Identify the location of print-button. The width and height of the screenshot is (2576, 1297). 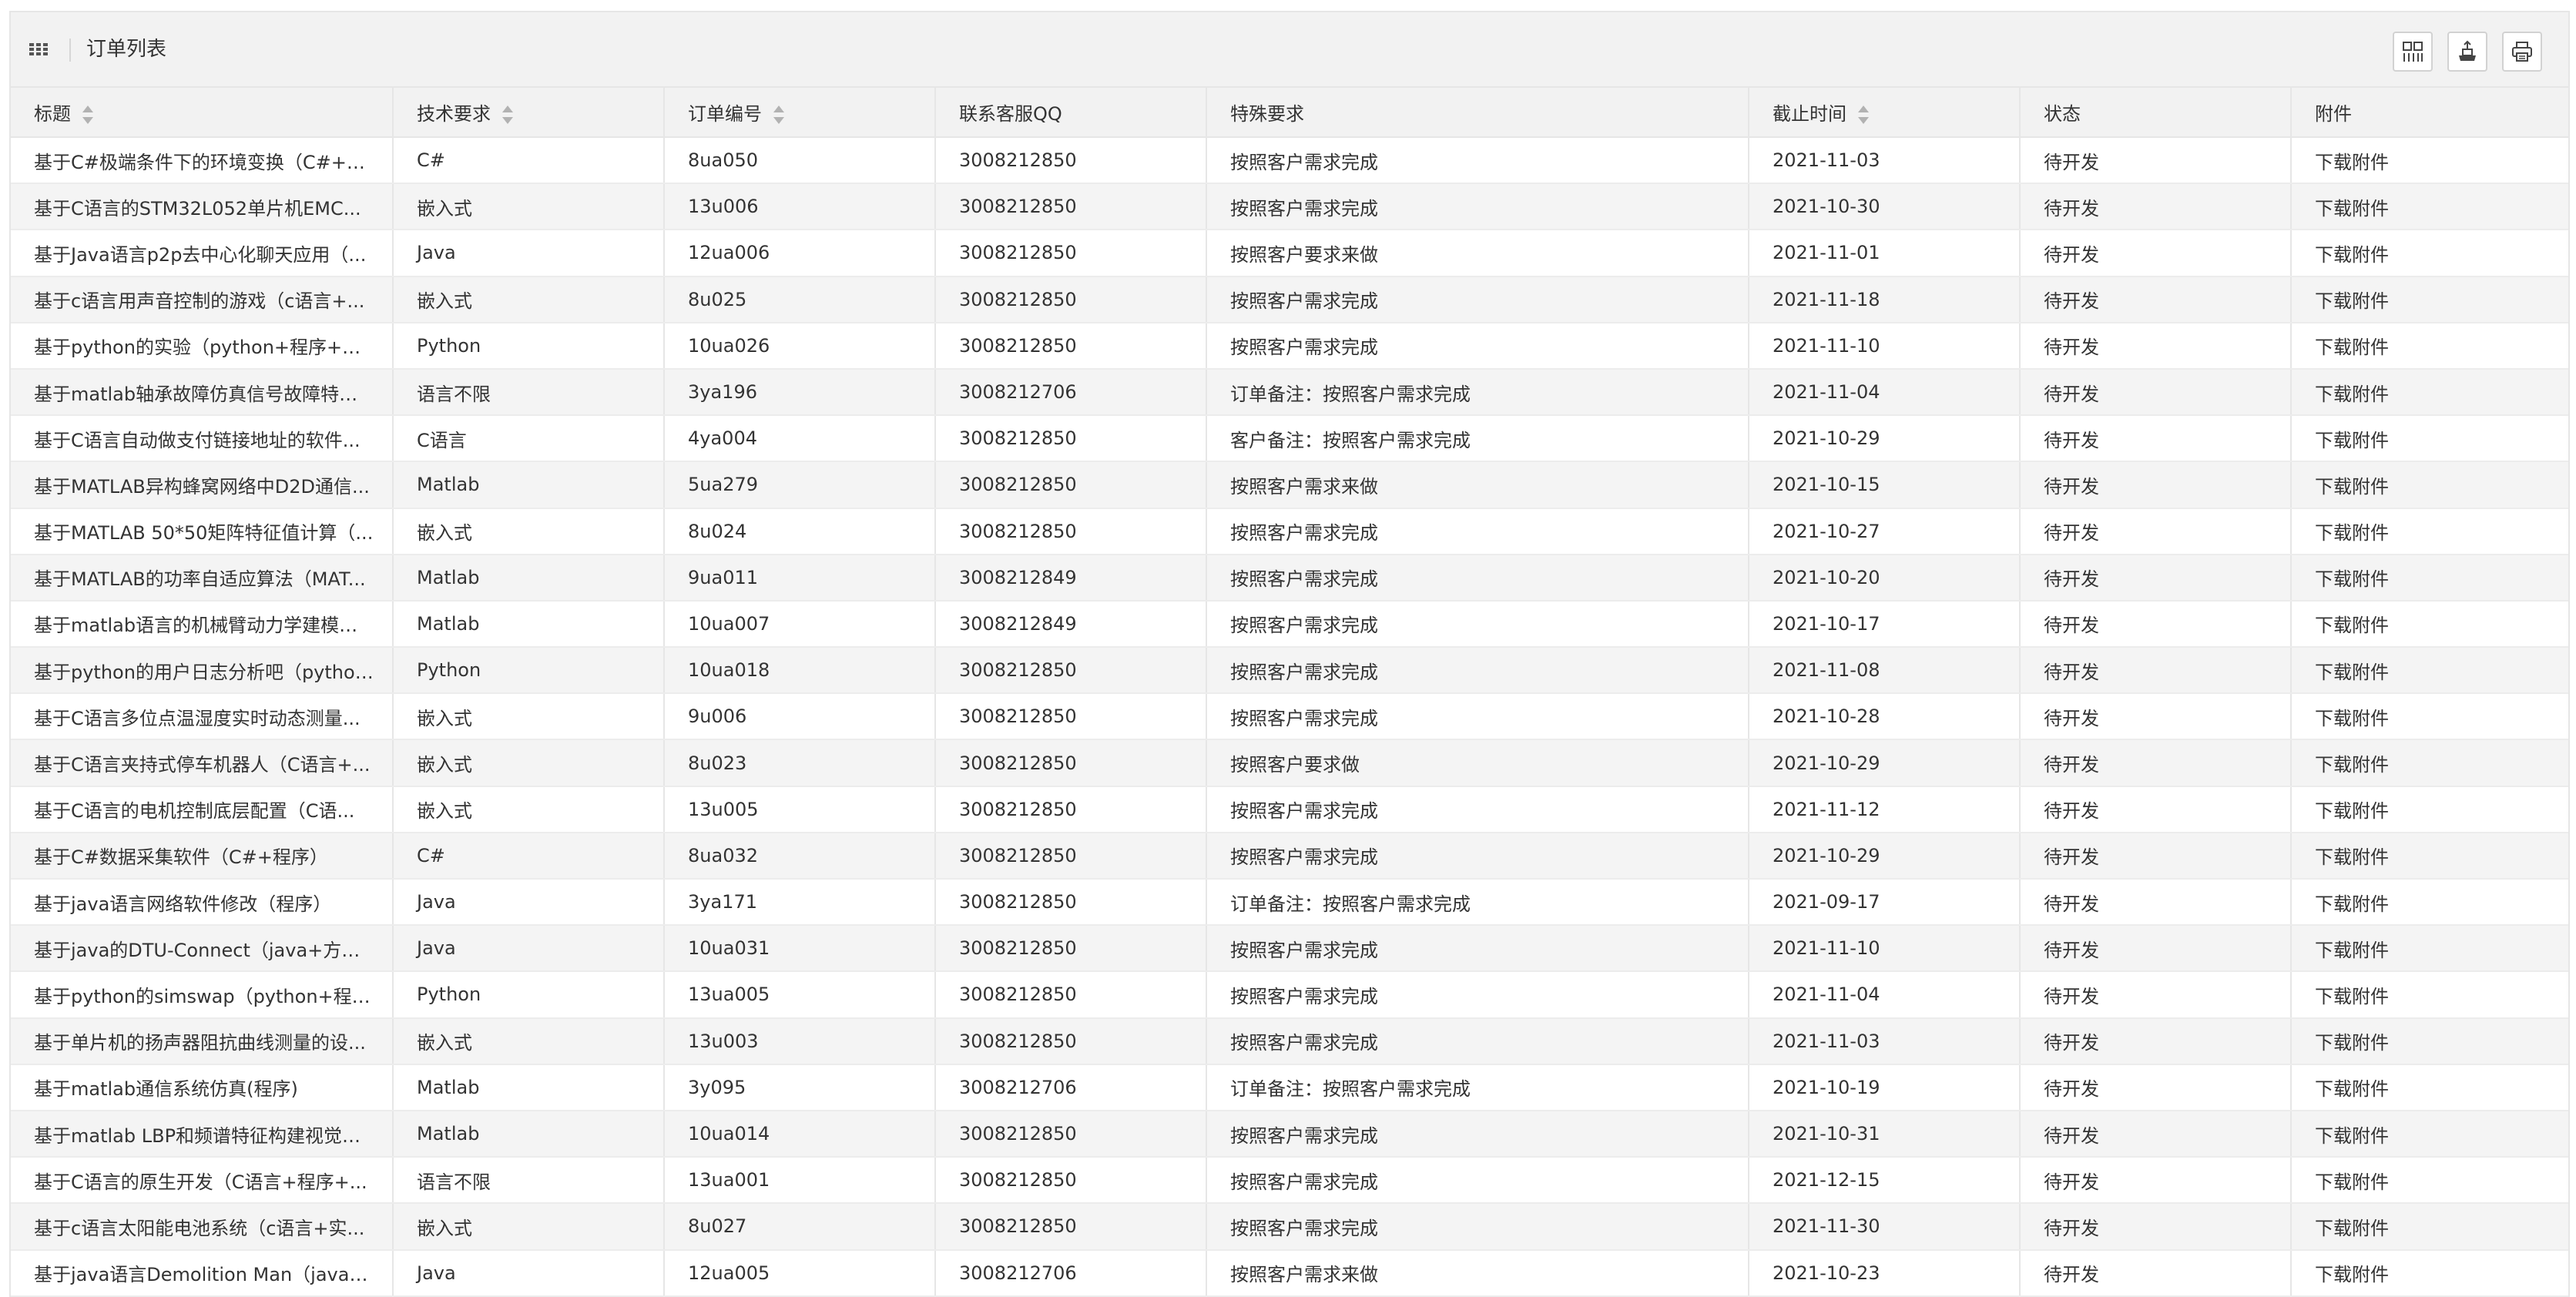
(2522, 52).